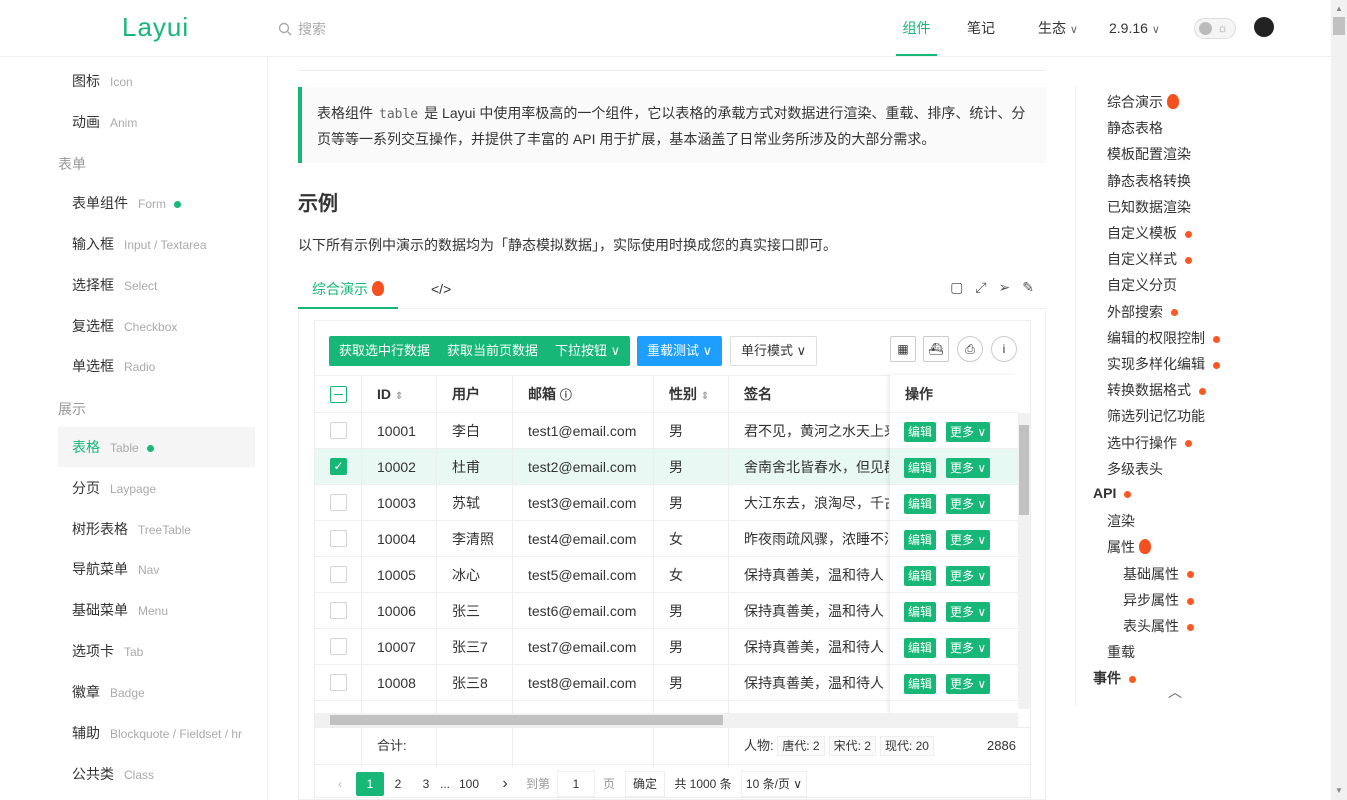 The image size is (1347, 800). Describe the element at coordinates (340, 784) in the screenshot. I see `prev-page-icon: ‹` at that location.